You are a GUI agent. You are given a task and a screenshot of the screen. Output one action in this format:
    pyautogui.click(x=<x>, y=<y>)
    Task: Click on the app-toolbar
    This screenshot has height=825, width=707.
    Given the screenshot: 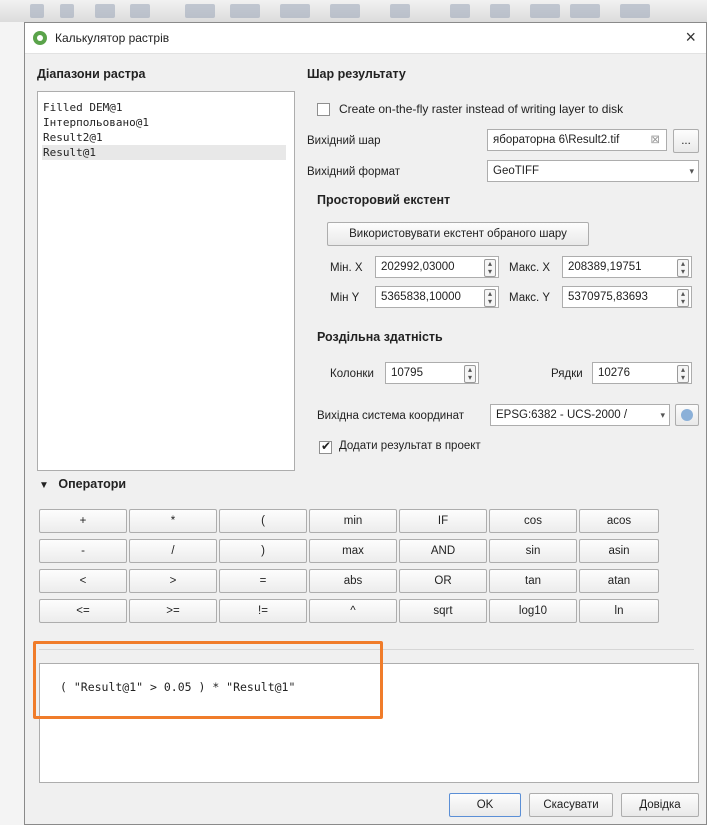 What is the action you would take?
    pyautogui.click(x=353, y=11)
    